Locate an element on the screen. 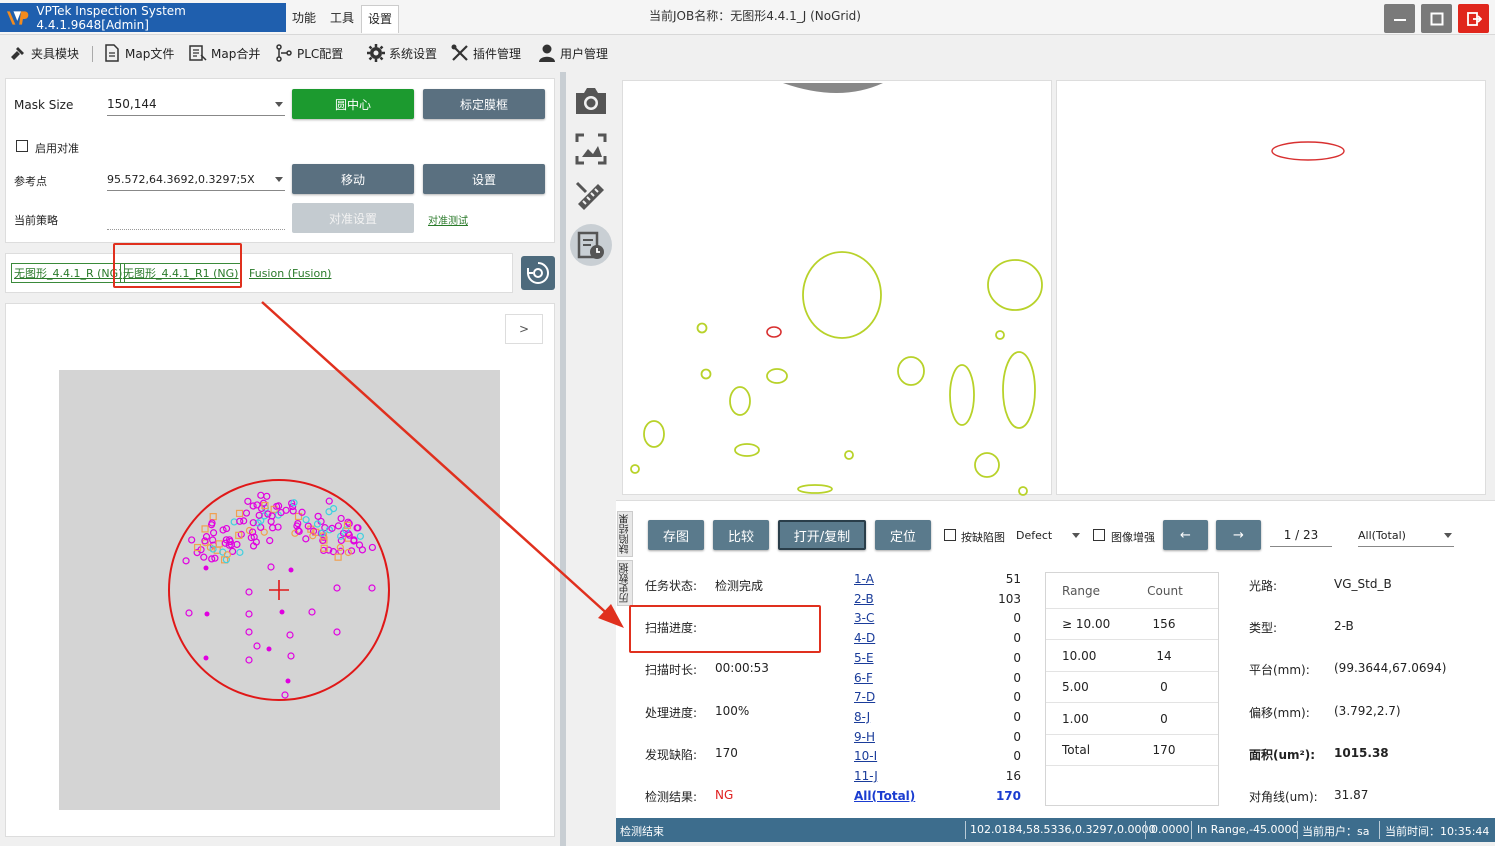 The image size is (1495, 846). defect-category-link: 9-H is located at coordinates (864, 737).